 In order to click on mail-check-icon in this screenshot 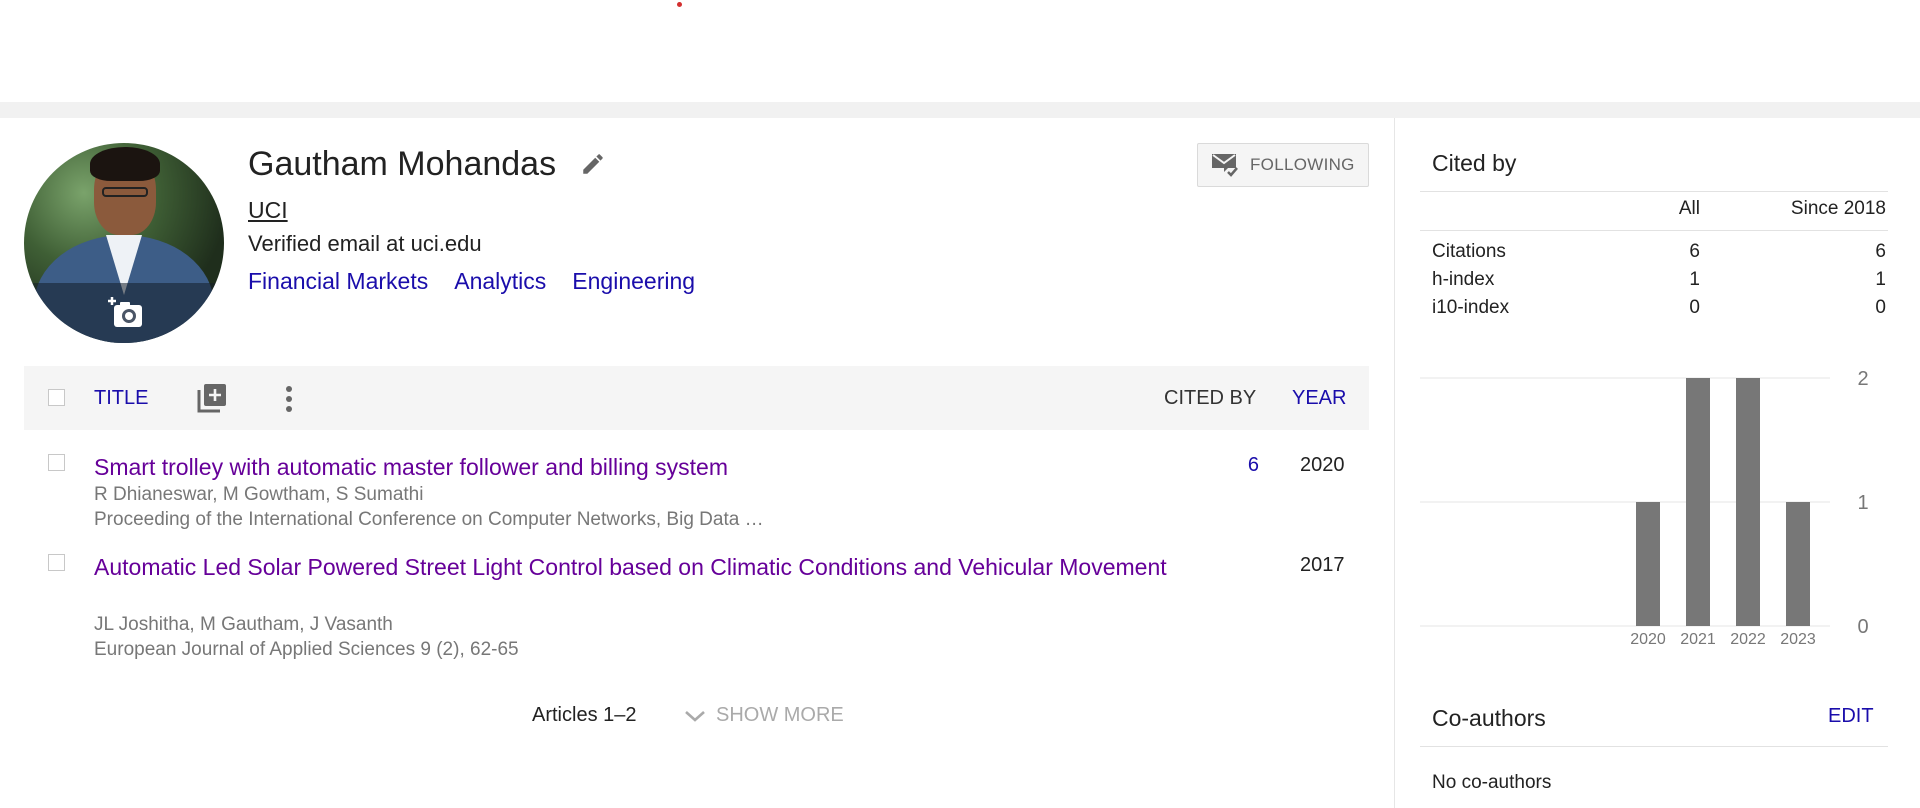, I will do `click(1225, 165)`.